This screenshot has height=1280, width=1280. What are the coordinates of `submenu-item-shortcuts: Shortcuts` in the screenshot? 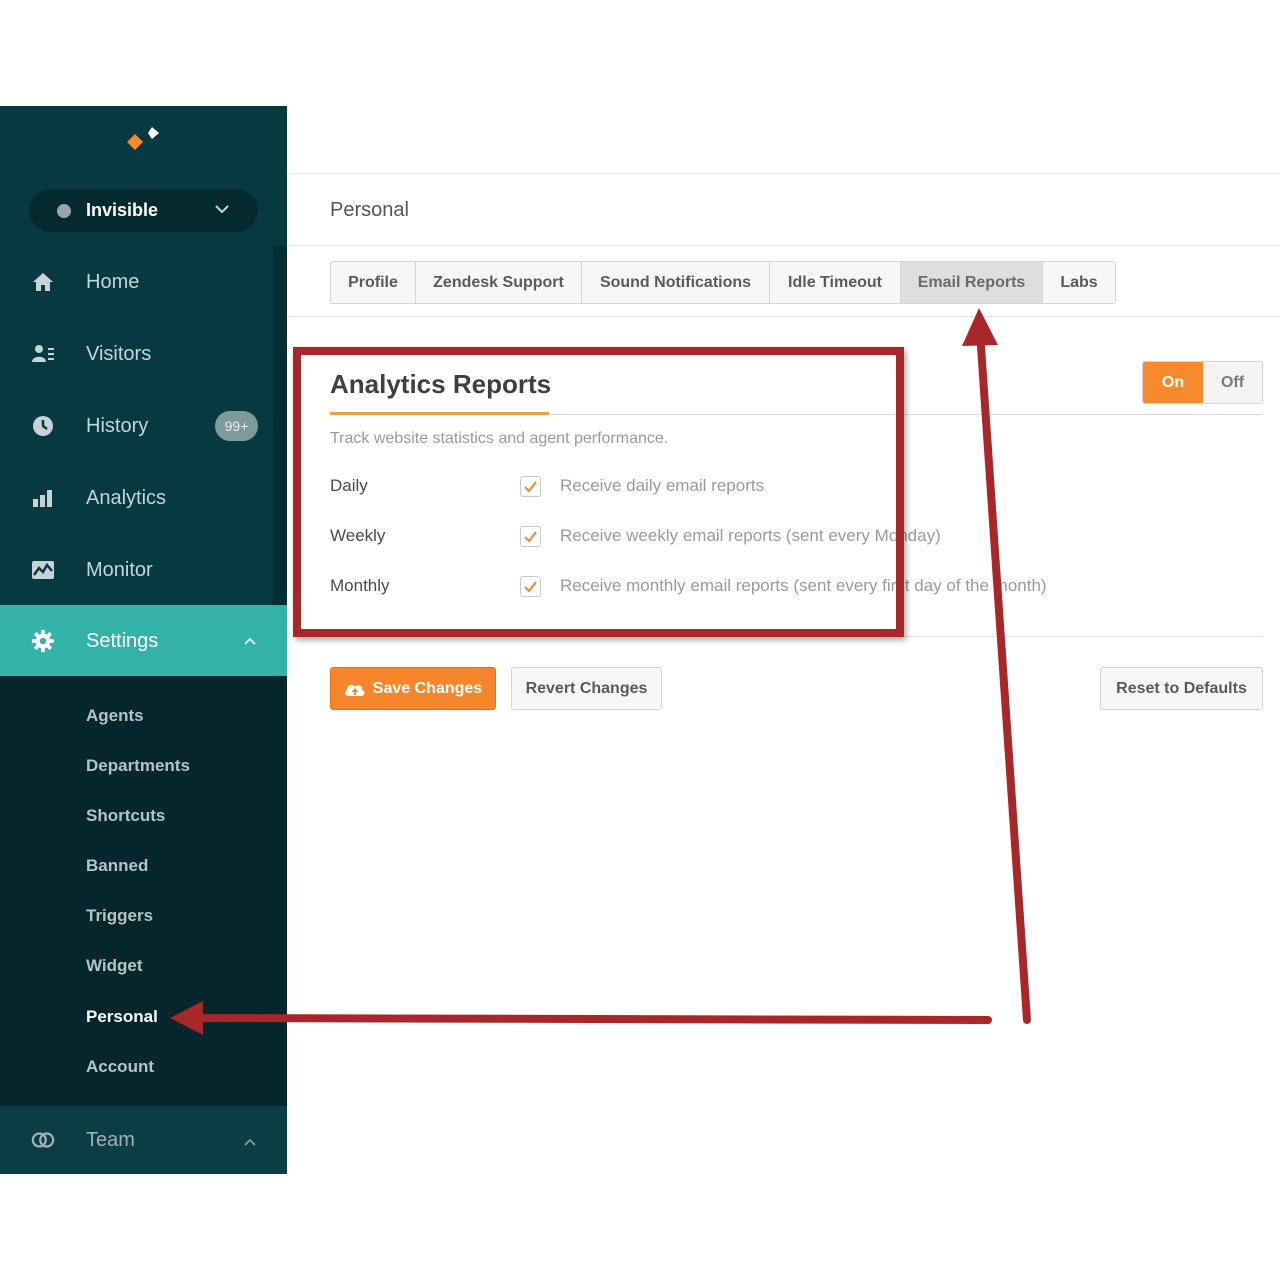 It's located at (125, 816).